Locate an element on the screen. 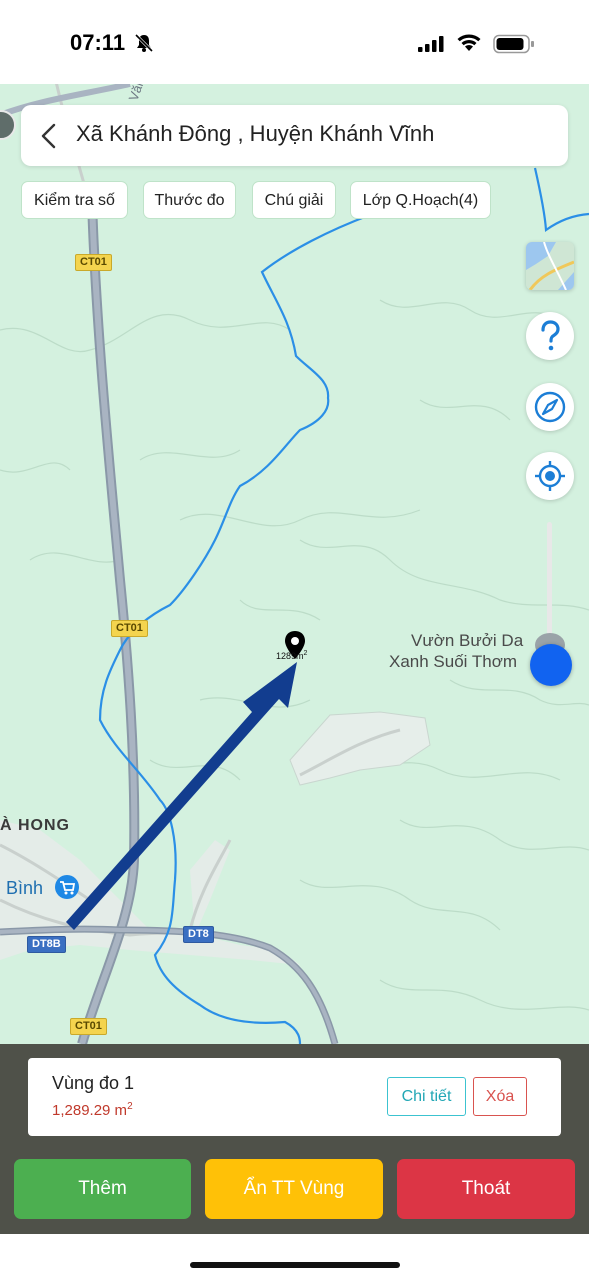  measure-label: 1289m2 is located at coordinates (291, 655).